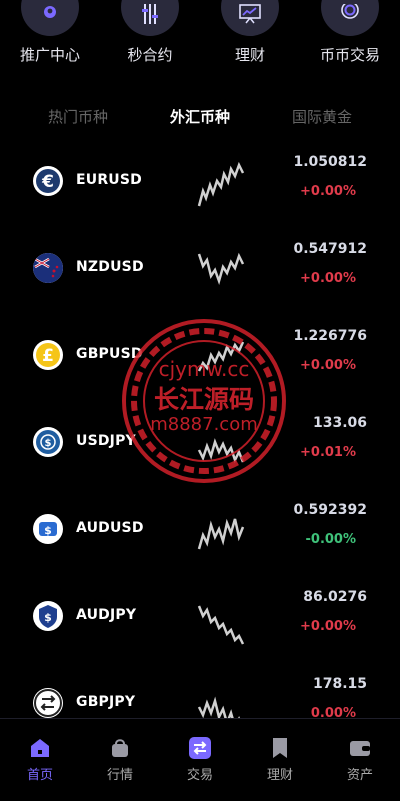  I want to click on quick-action-label: 币币交易, so click(349, 55).